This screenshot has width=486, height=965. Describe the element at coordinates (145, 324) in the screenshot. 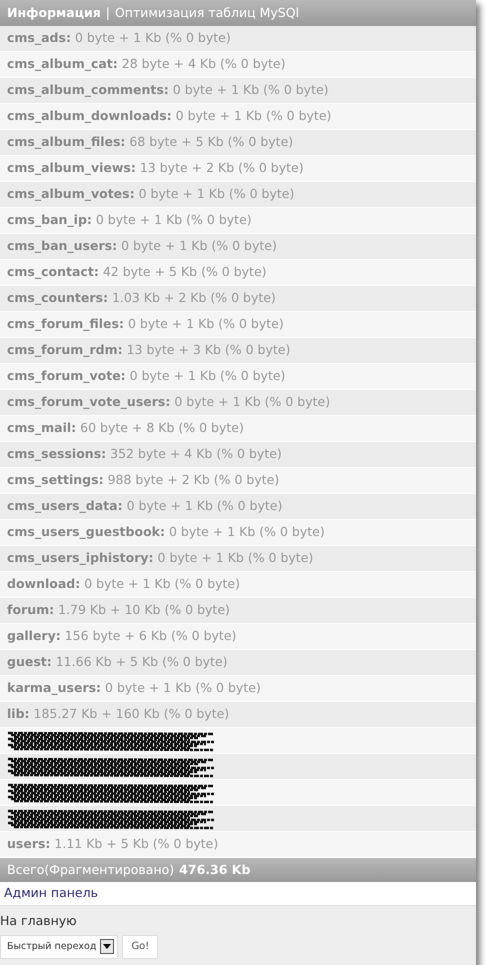

I see `table-stat: cms_forum_files: 0 byte + 1 Kb (% 0 byte)` at that location.